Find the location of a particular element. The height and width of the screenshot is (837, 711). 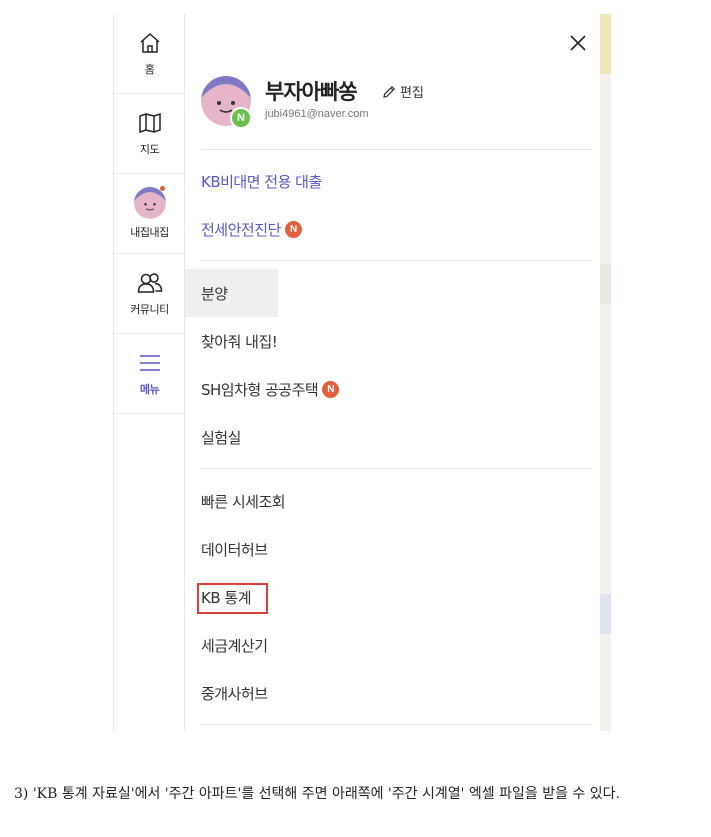

rail-item-label: 홈 is located at coordinates (149, 69).